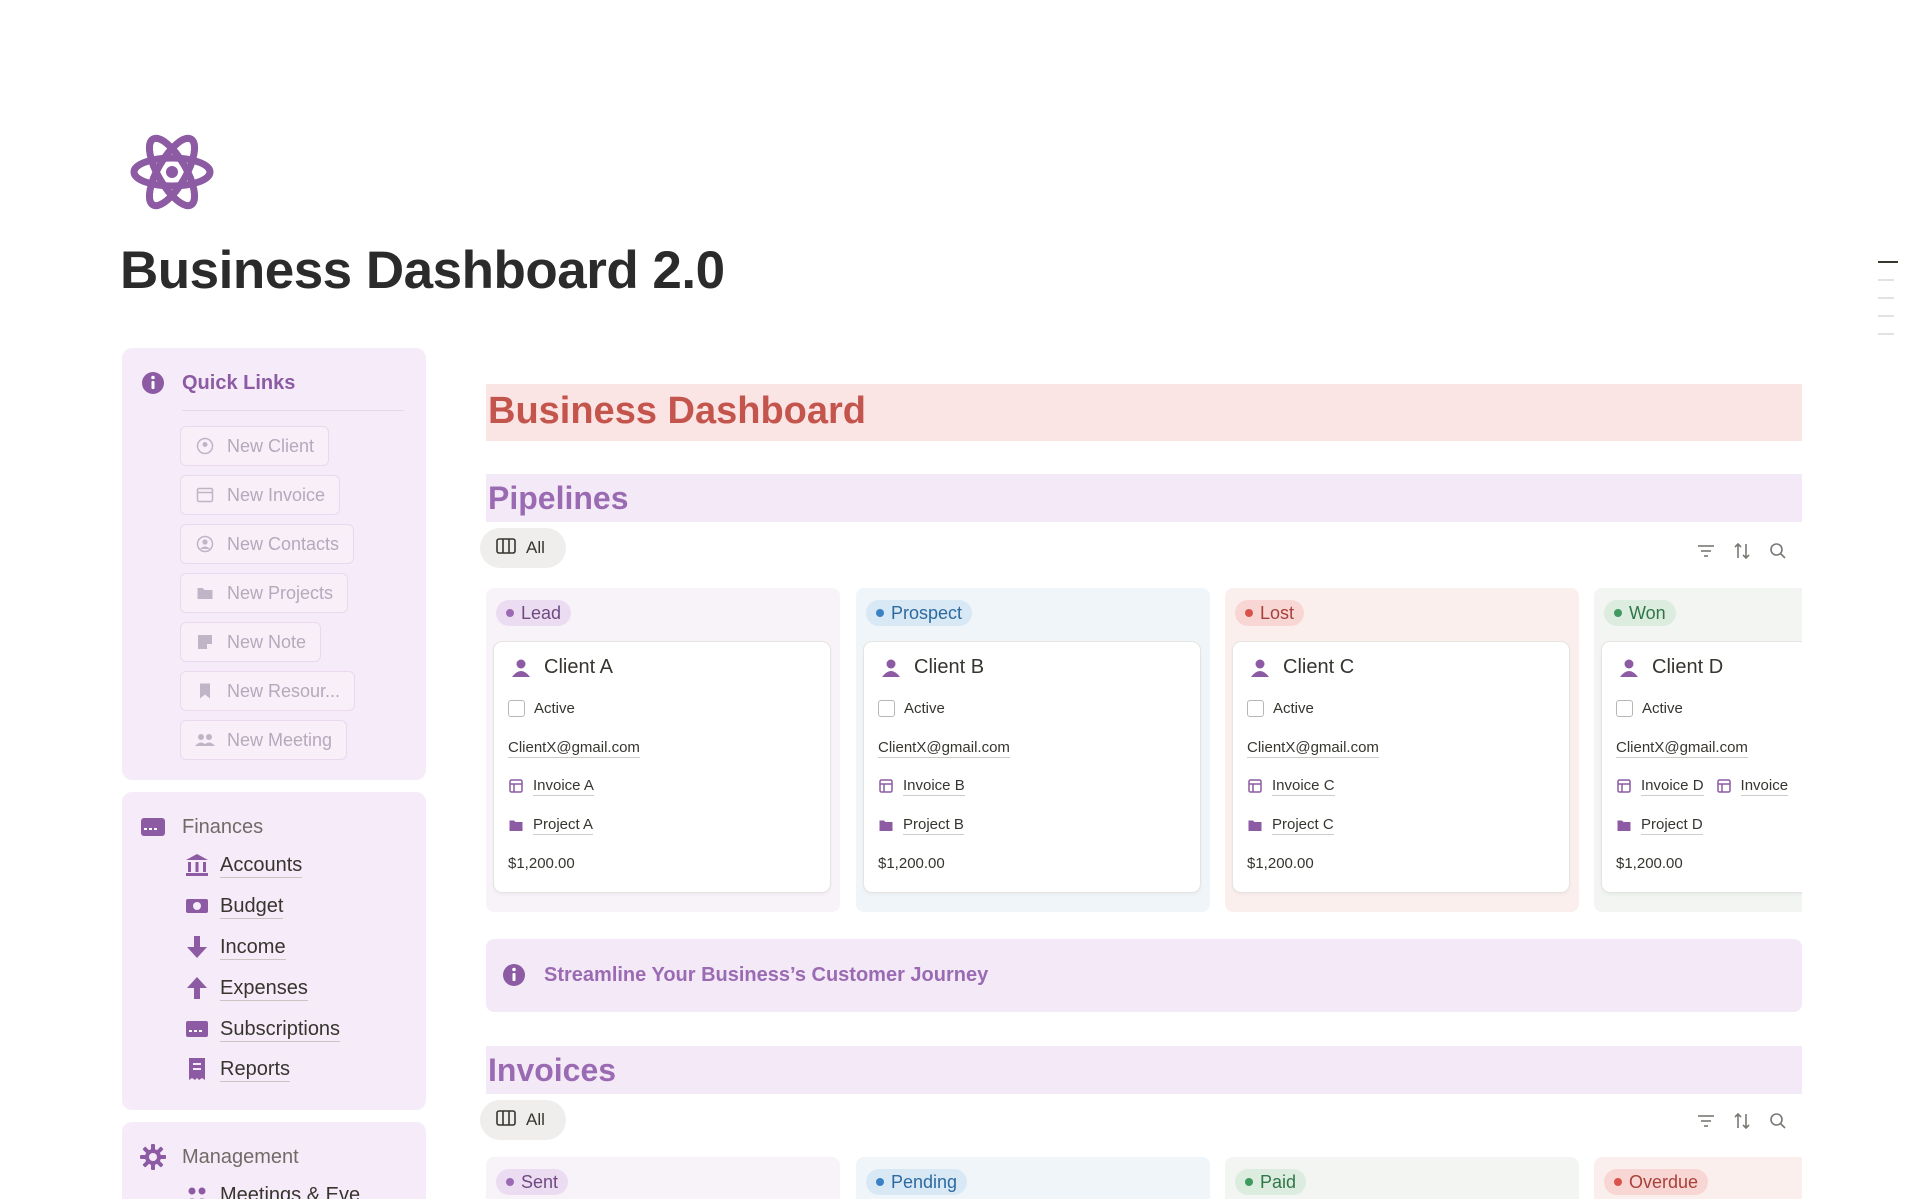  Describe the element at coordinates (246, 988) in the screenshot. I see `expenses-link: Expenses` at that location.